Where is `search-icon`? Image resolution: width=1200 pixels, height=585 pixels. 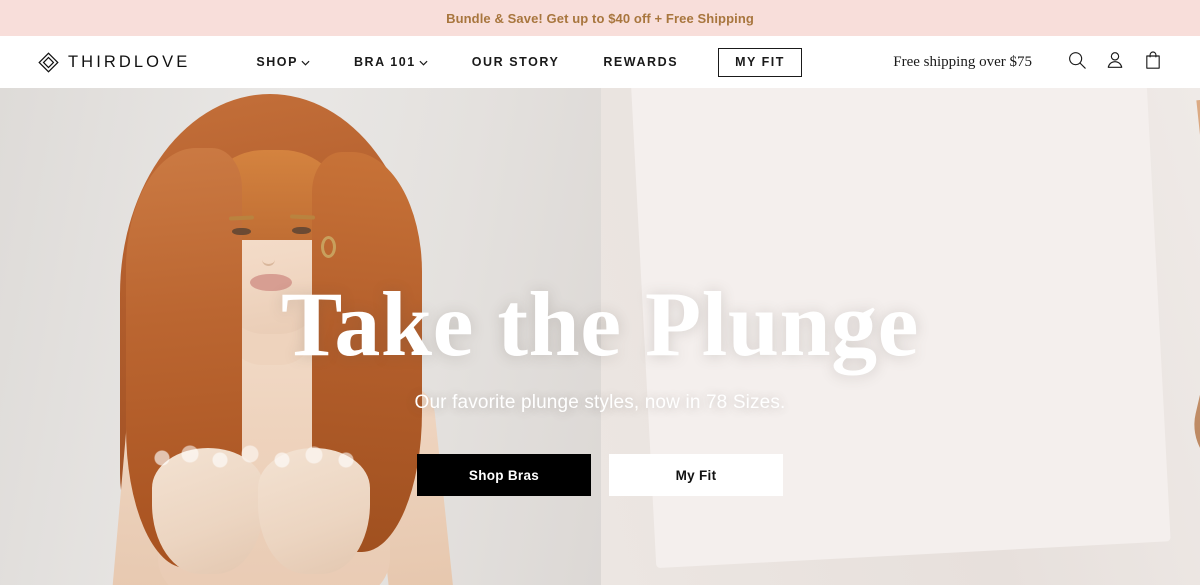 search-icon is located at coordinates (1077, 62).